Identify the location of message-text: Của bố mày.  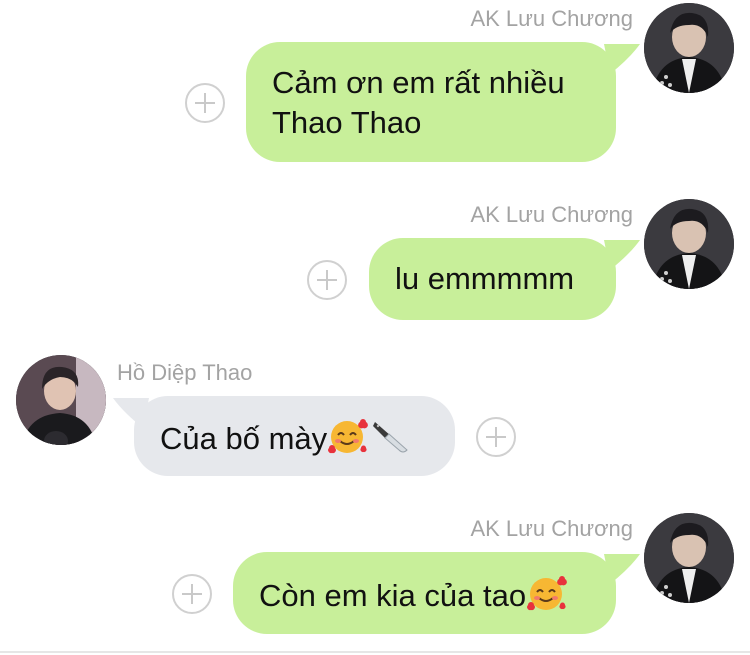
(244, 439).